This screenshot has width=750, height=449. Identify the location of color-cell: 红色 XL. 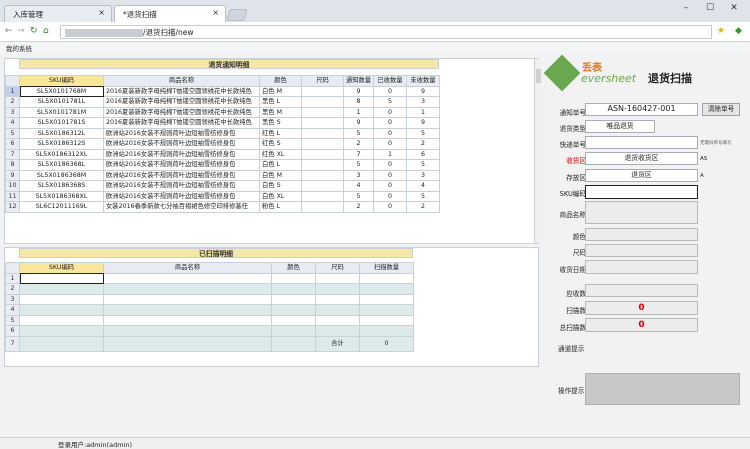
(280, 154).